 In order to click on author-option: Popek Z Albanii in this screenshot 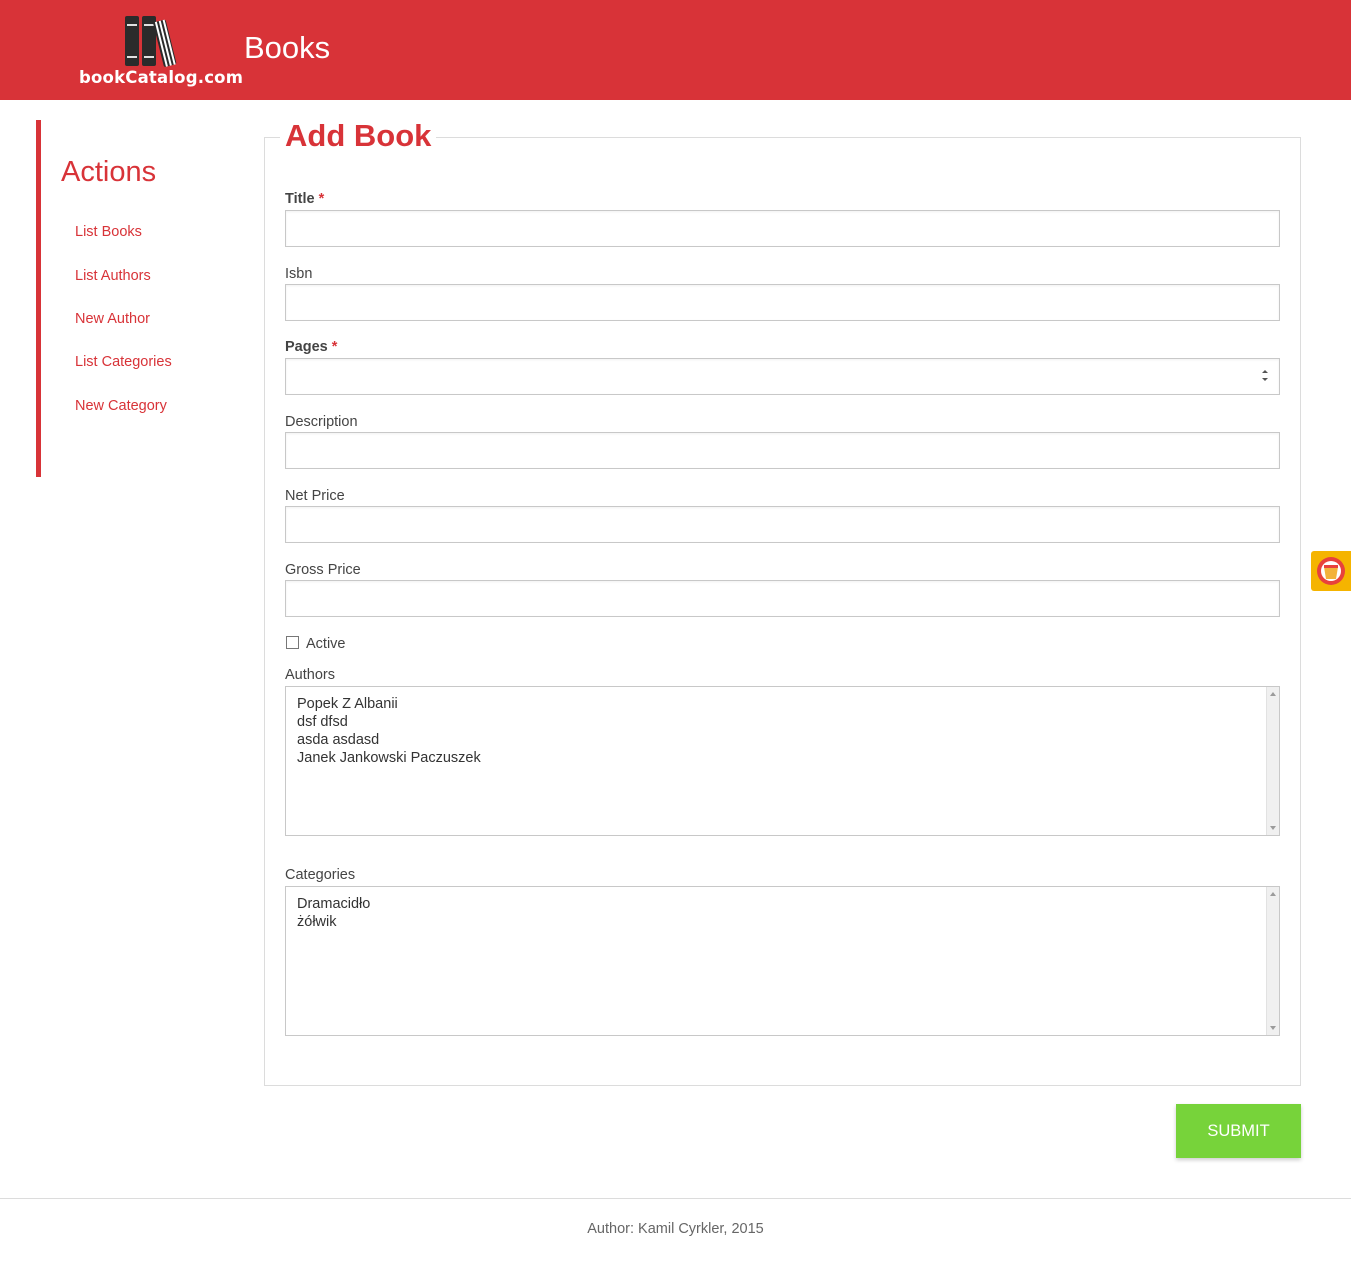, I will do `click(389, 704)`.